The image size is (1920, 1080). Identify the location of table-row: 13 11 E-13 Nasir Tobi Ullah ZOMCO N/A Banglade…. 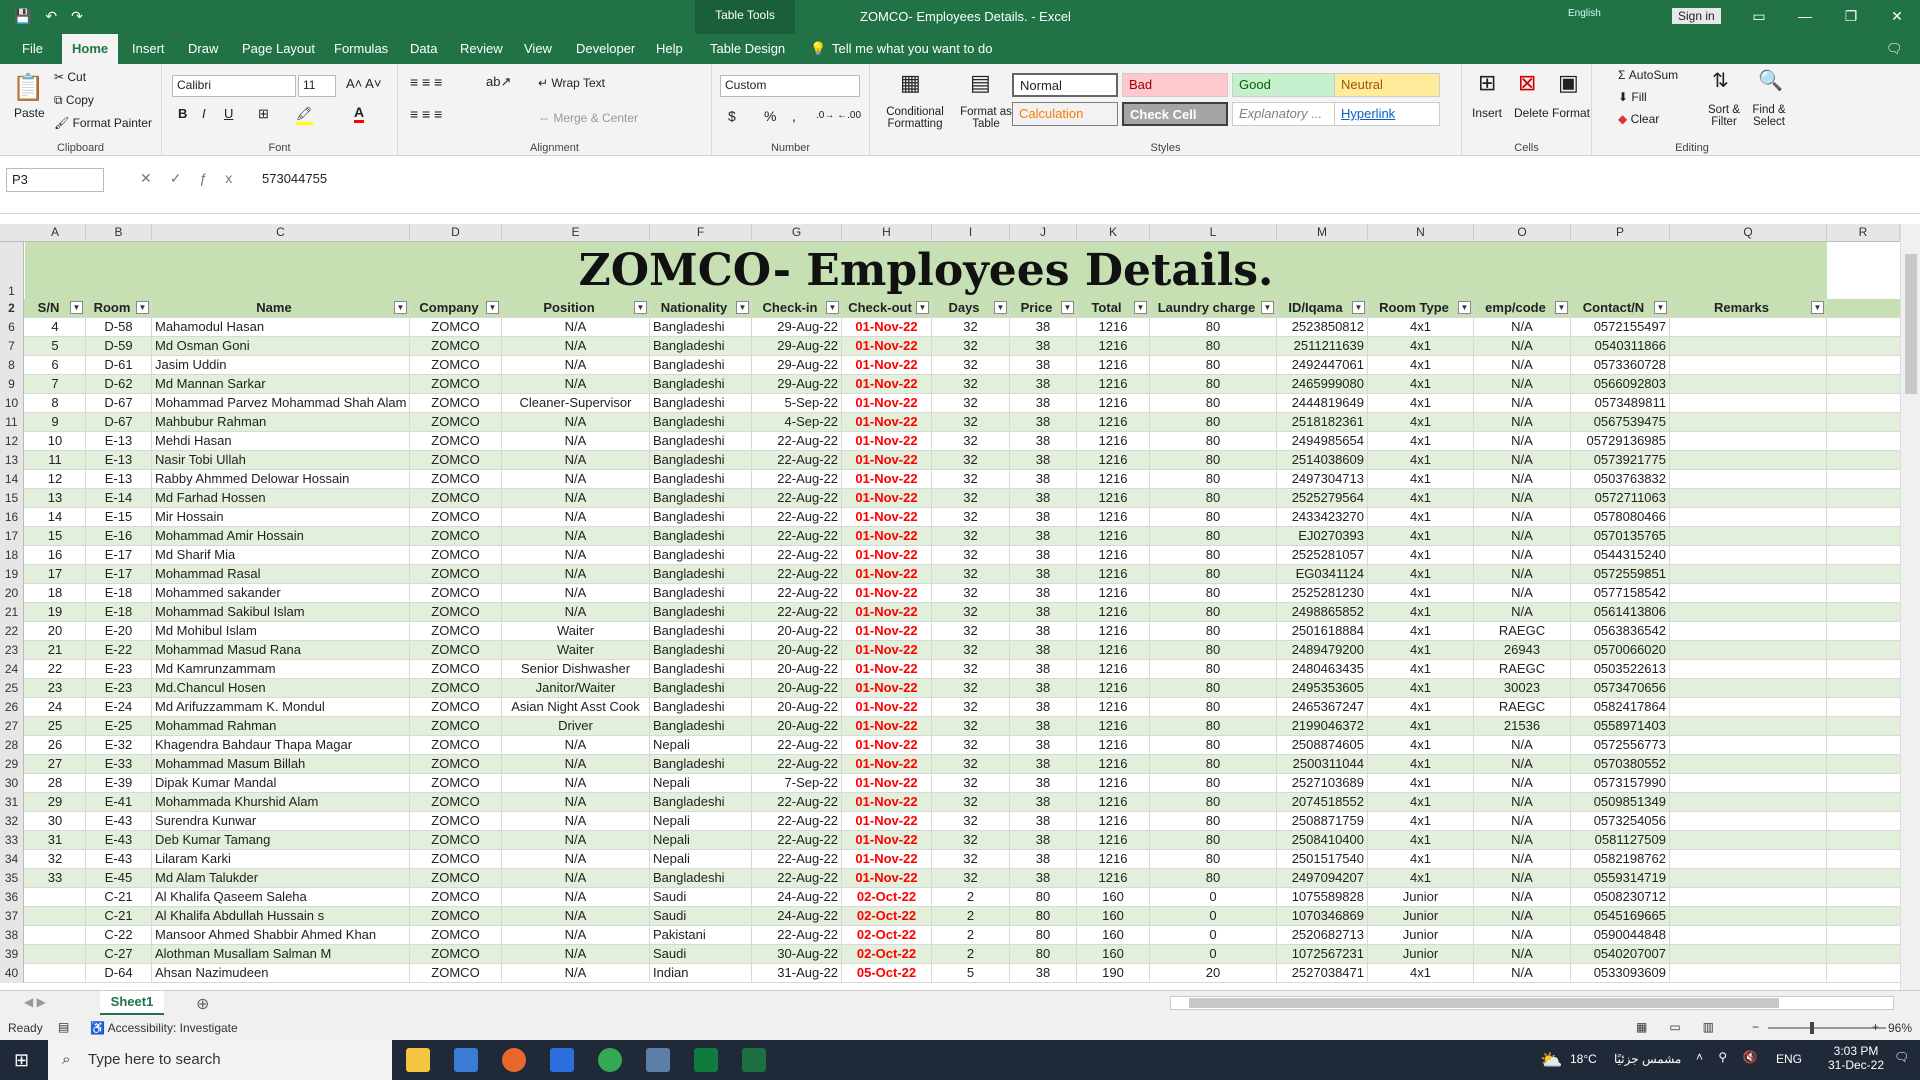
(950, 460).